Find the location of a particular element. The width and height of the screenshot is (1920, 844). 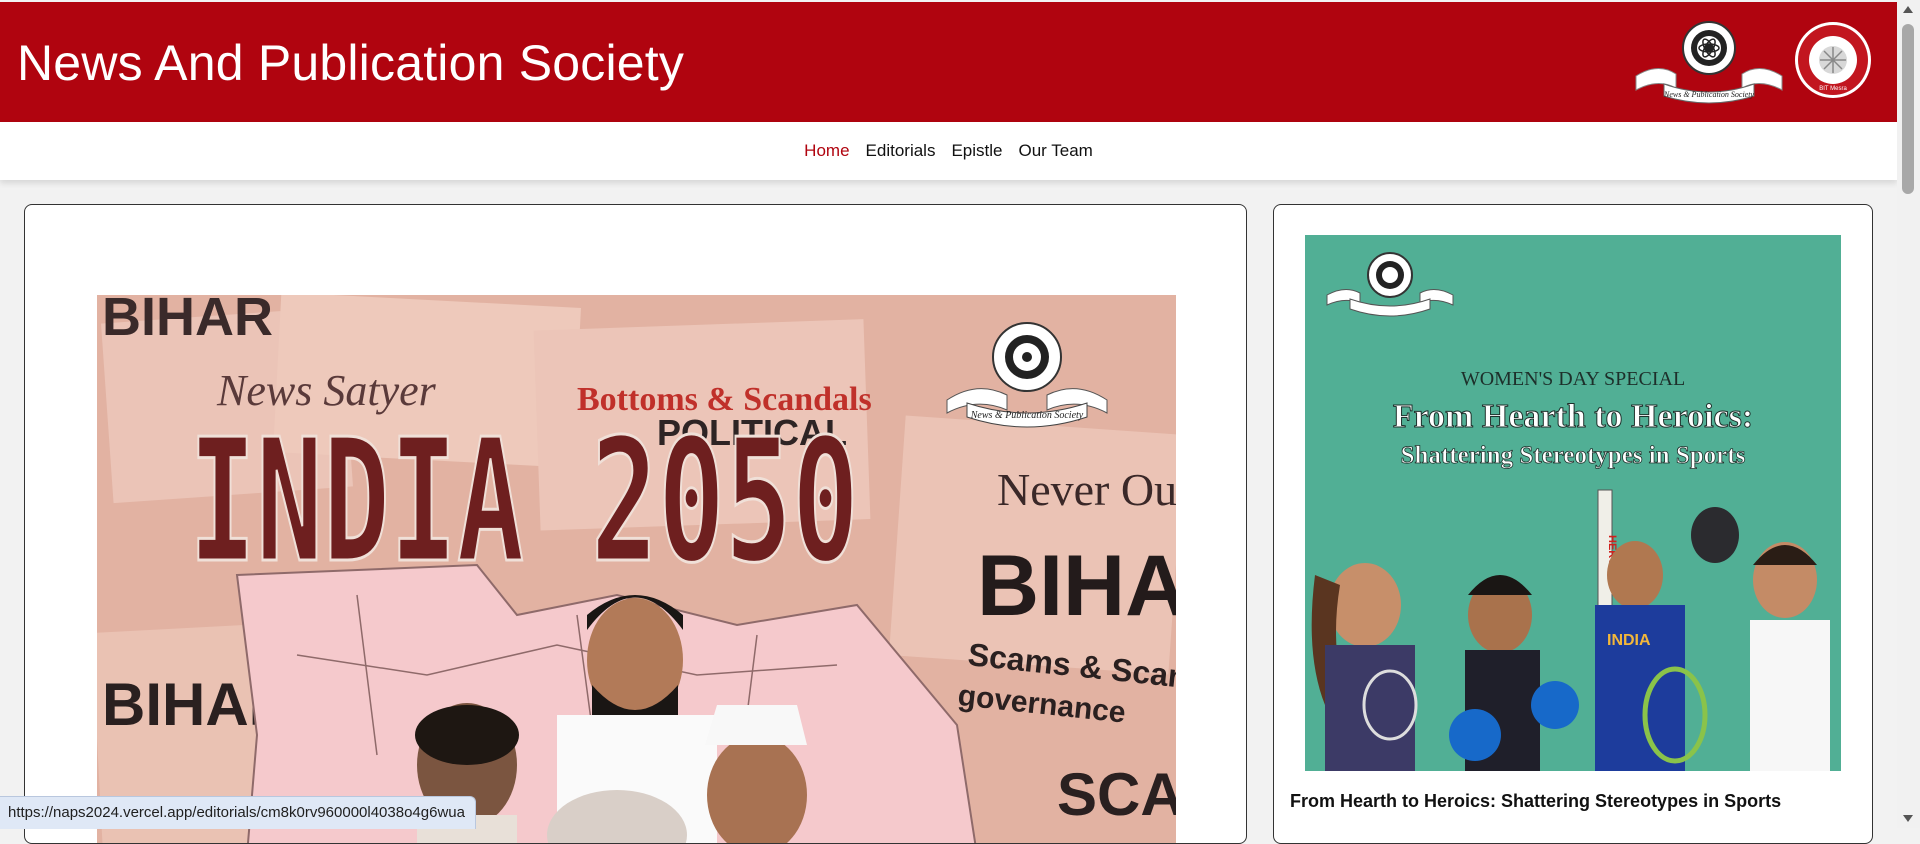

site-title: News And Publication Society is located at coordinates (350, 63).